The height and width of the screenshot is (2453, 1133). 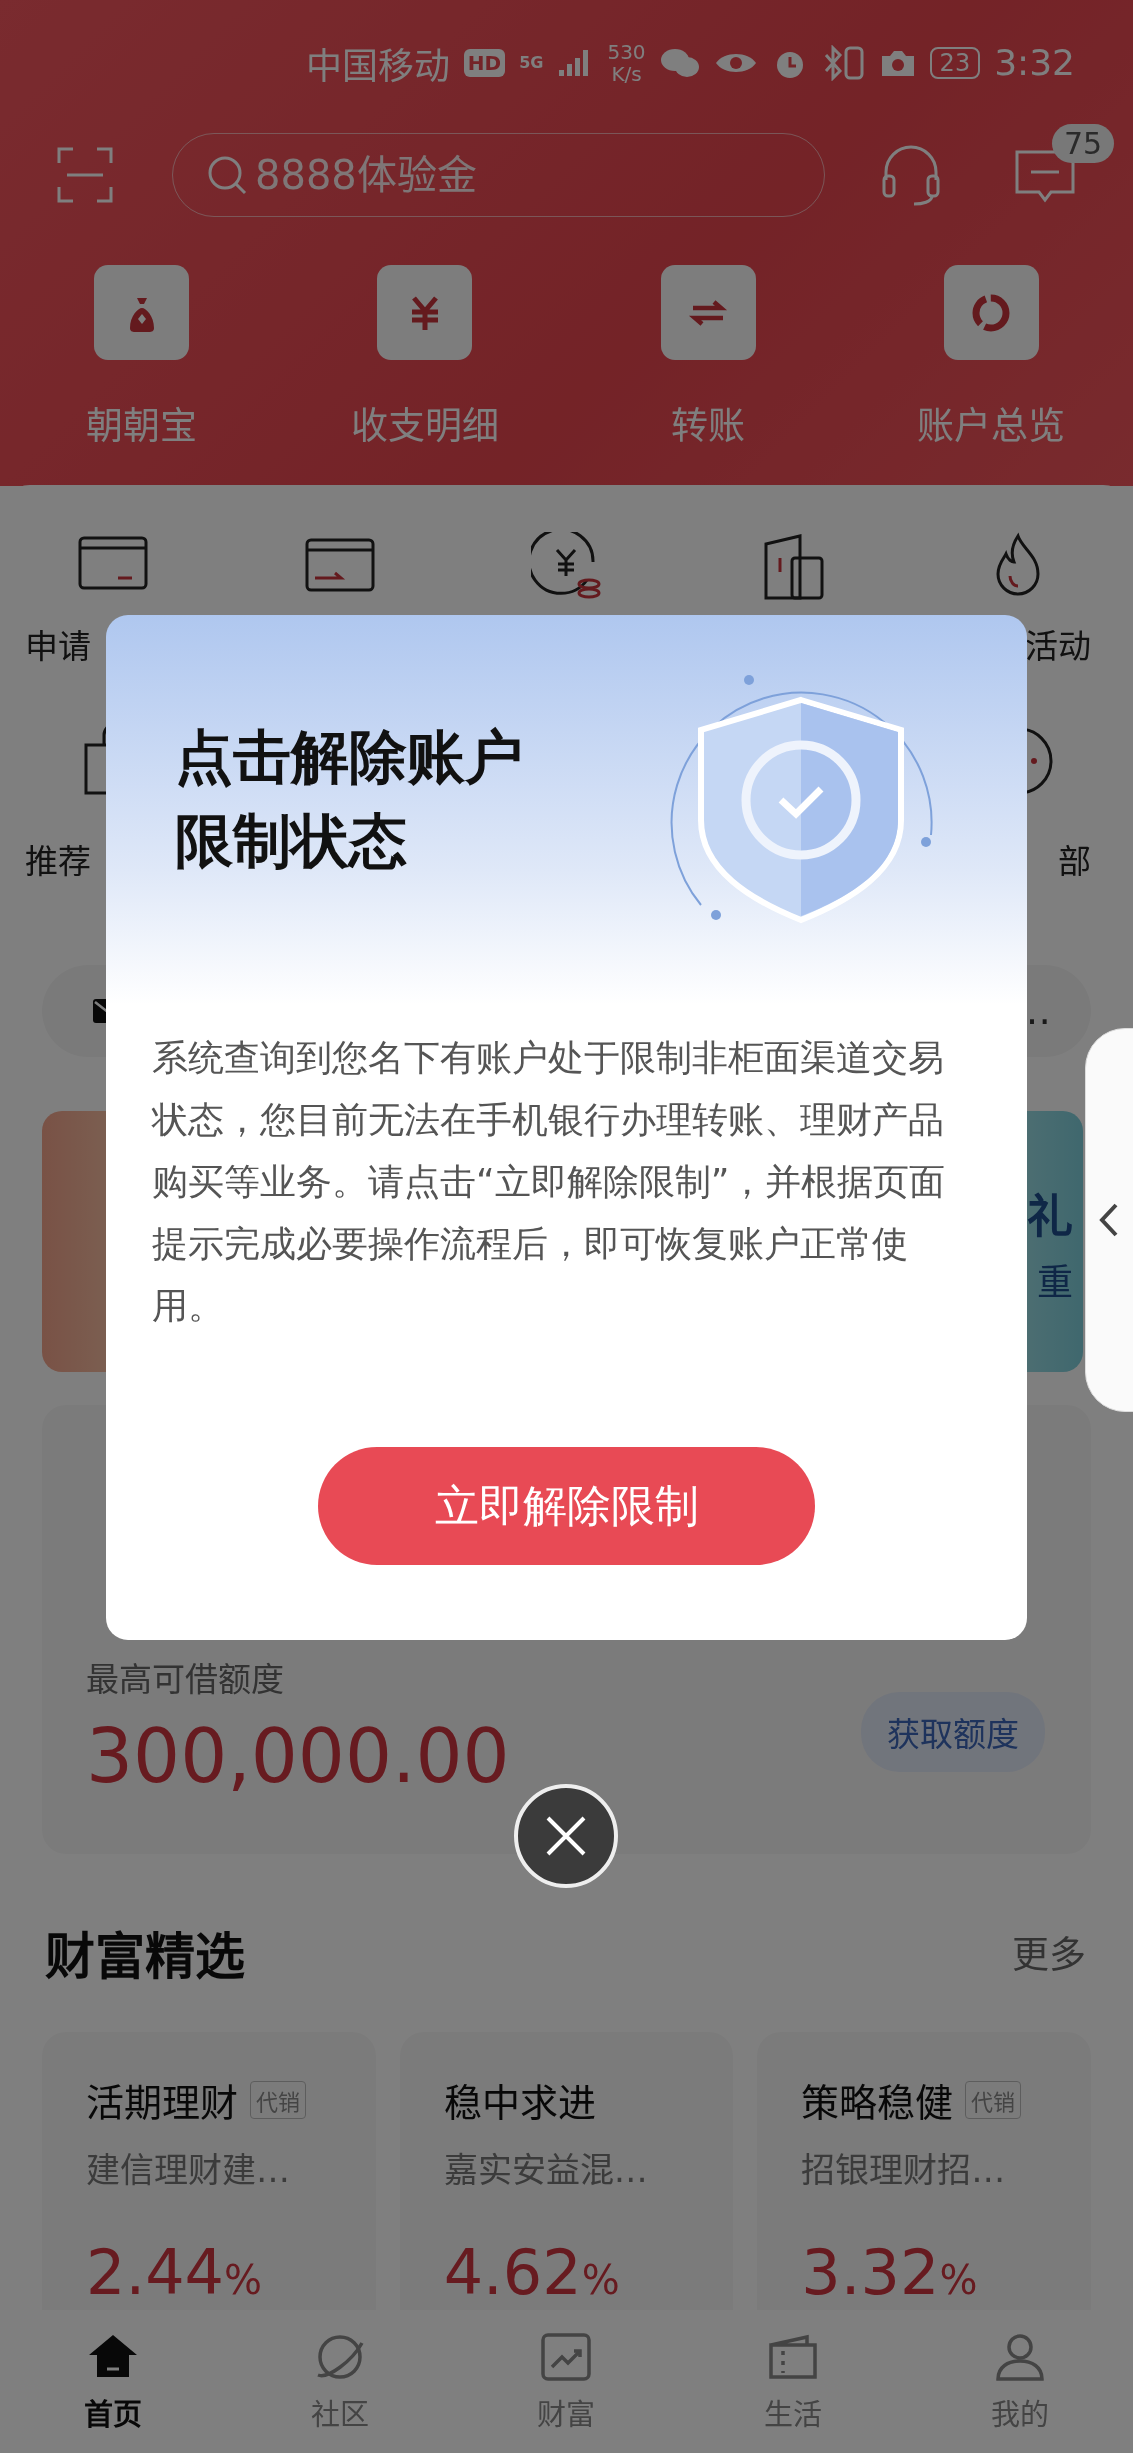 I want to click on dialog-message: 系统查询到您名下有账户处于限制非柜面渠道交易状态，您目前无法在手机银行办理转账、理财产品购买等业务。请点击“立即解除限制”，并根据页面提示完成必要操作流程后，即可恢复账户正常使用。, so click(x=549, y=1182).